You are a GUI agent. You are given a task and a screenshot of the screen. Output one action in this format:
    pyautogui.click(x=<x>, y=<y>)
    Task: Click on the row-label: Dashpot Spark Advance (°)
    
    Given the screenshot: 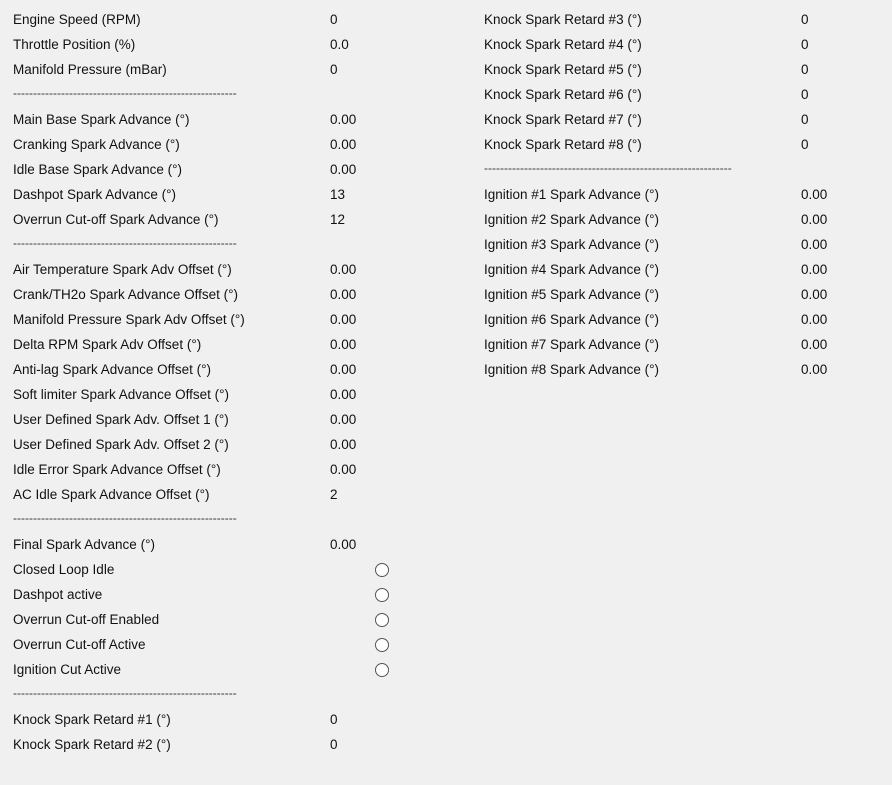 What is the action you would take?
    pyautogui.click(x=94, y=194)
    